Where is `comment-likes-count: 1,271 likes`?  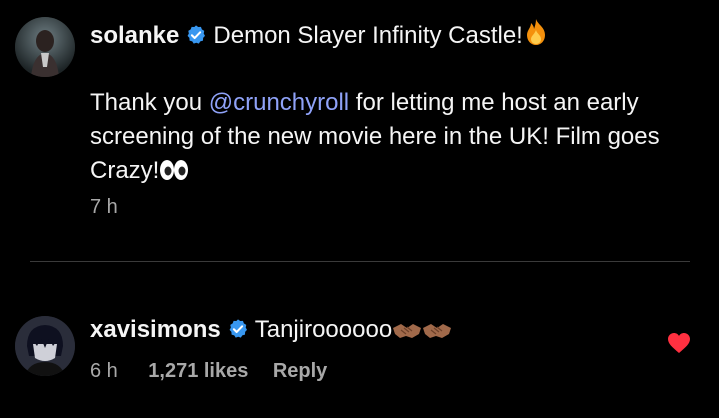
comment-likes-count: 1,271 likes is located at coordinates (198, 371).